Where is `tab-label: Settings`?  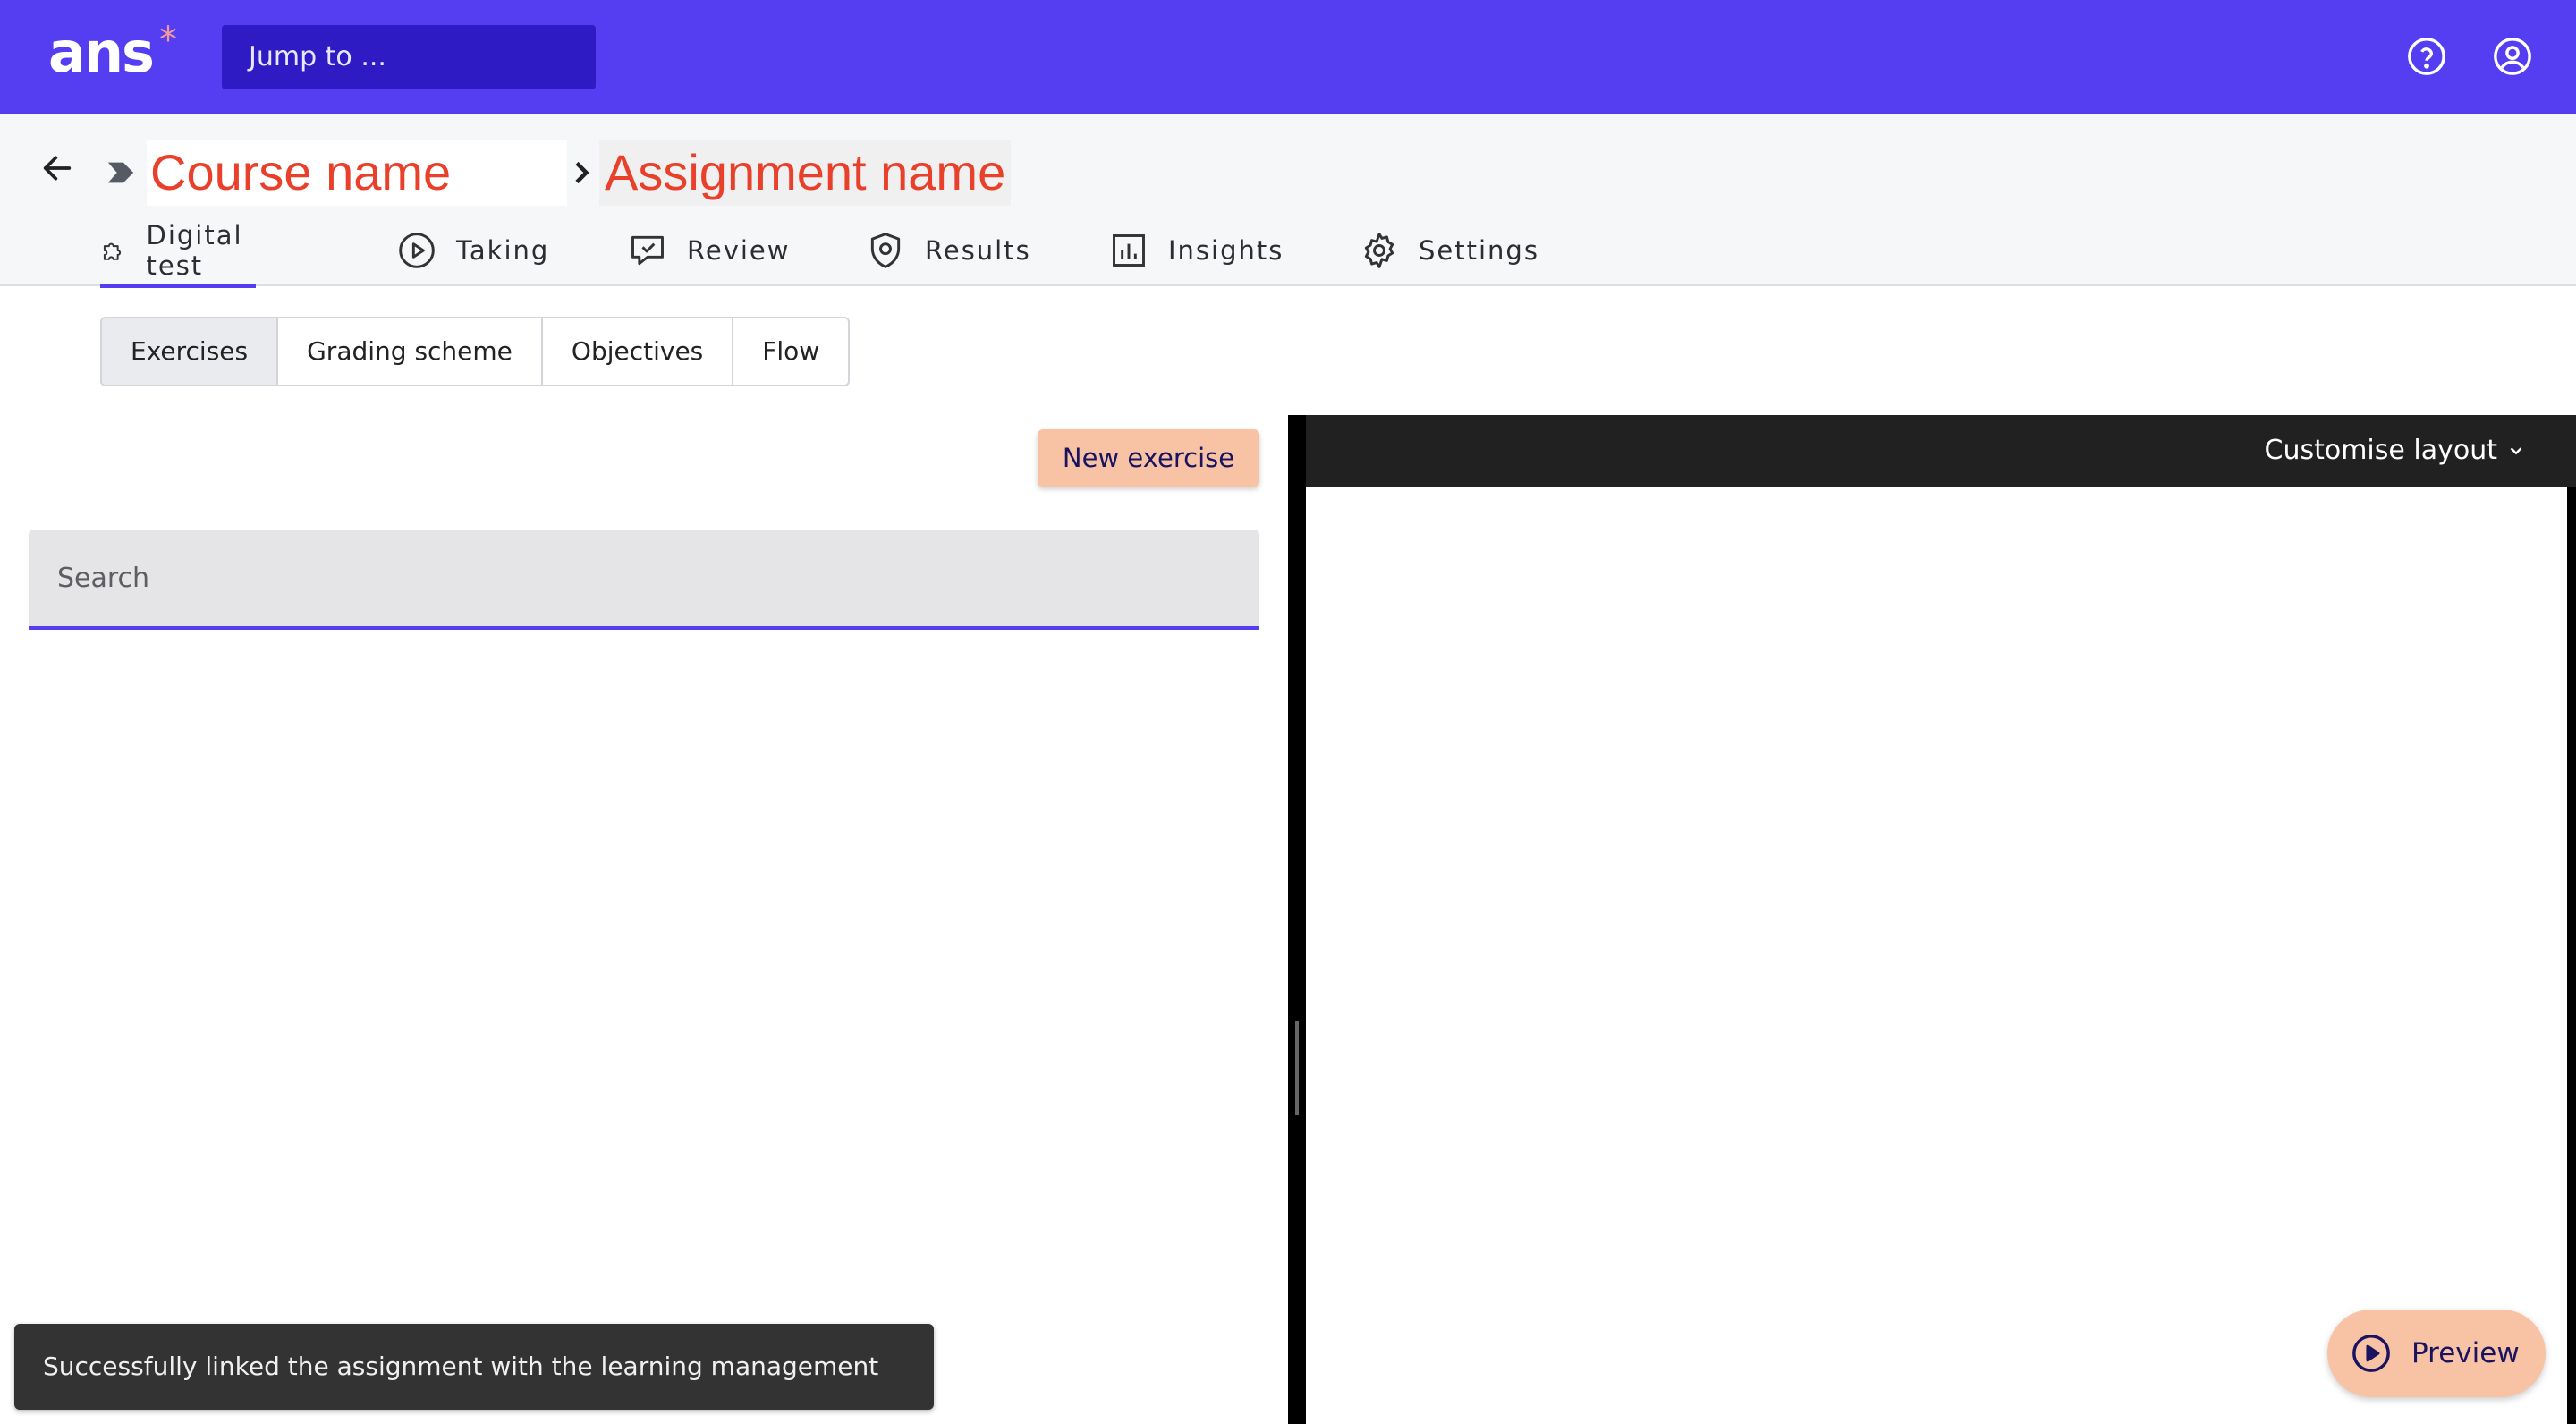
tab-label: Settings is located at coordinates (1479, 250).